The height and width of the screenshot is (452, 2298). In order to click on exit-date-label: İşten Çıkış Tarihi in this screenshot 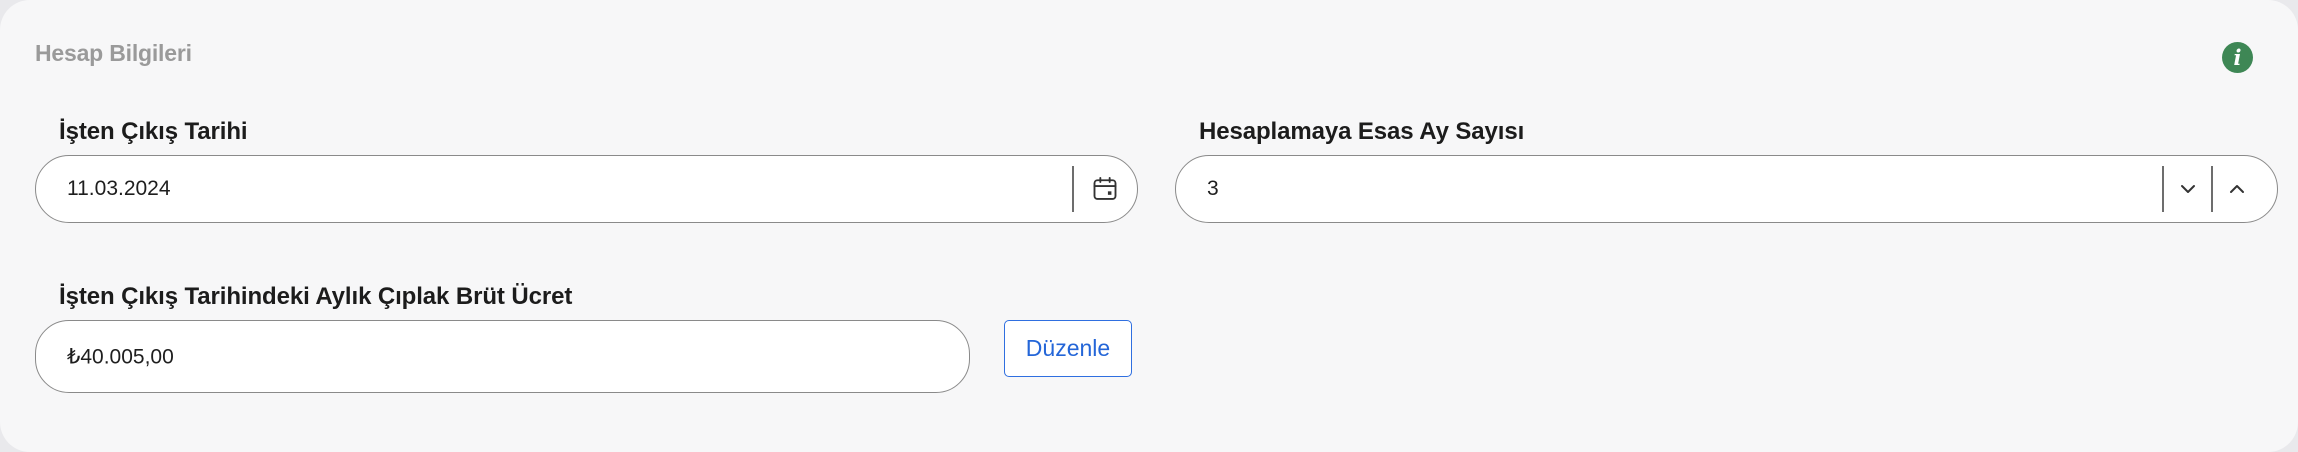, I will do `click(153, 131)`.